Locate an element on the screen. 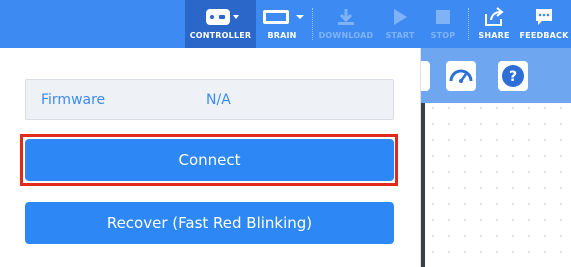  firmware-value: N/A is located at coordinates (218, 100).